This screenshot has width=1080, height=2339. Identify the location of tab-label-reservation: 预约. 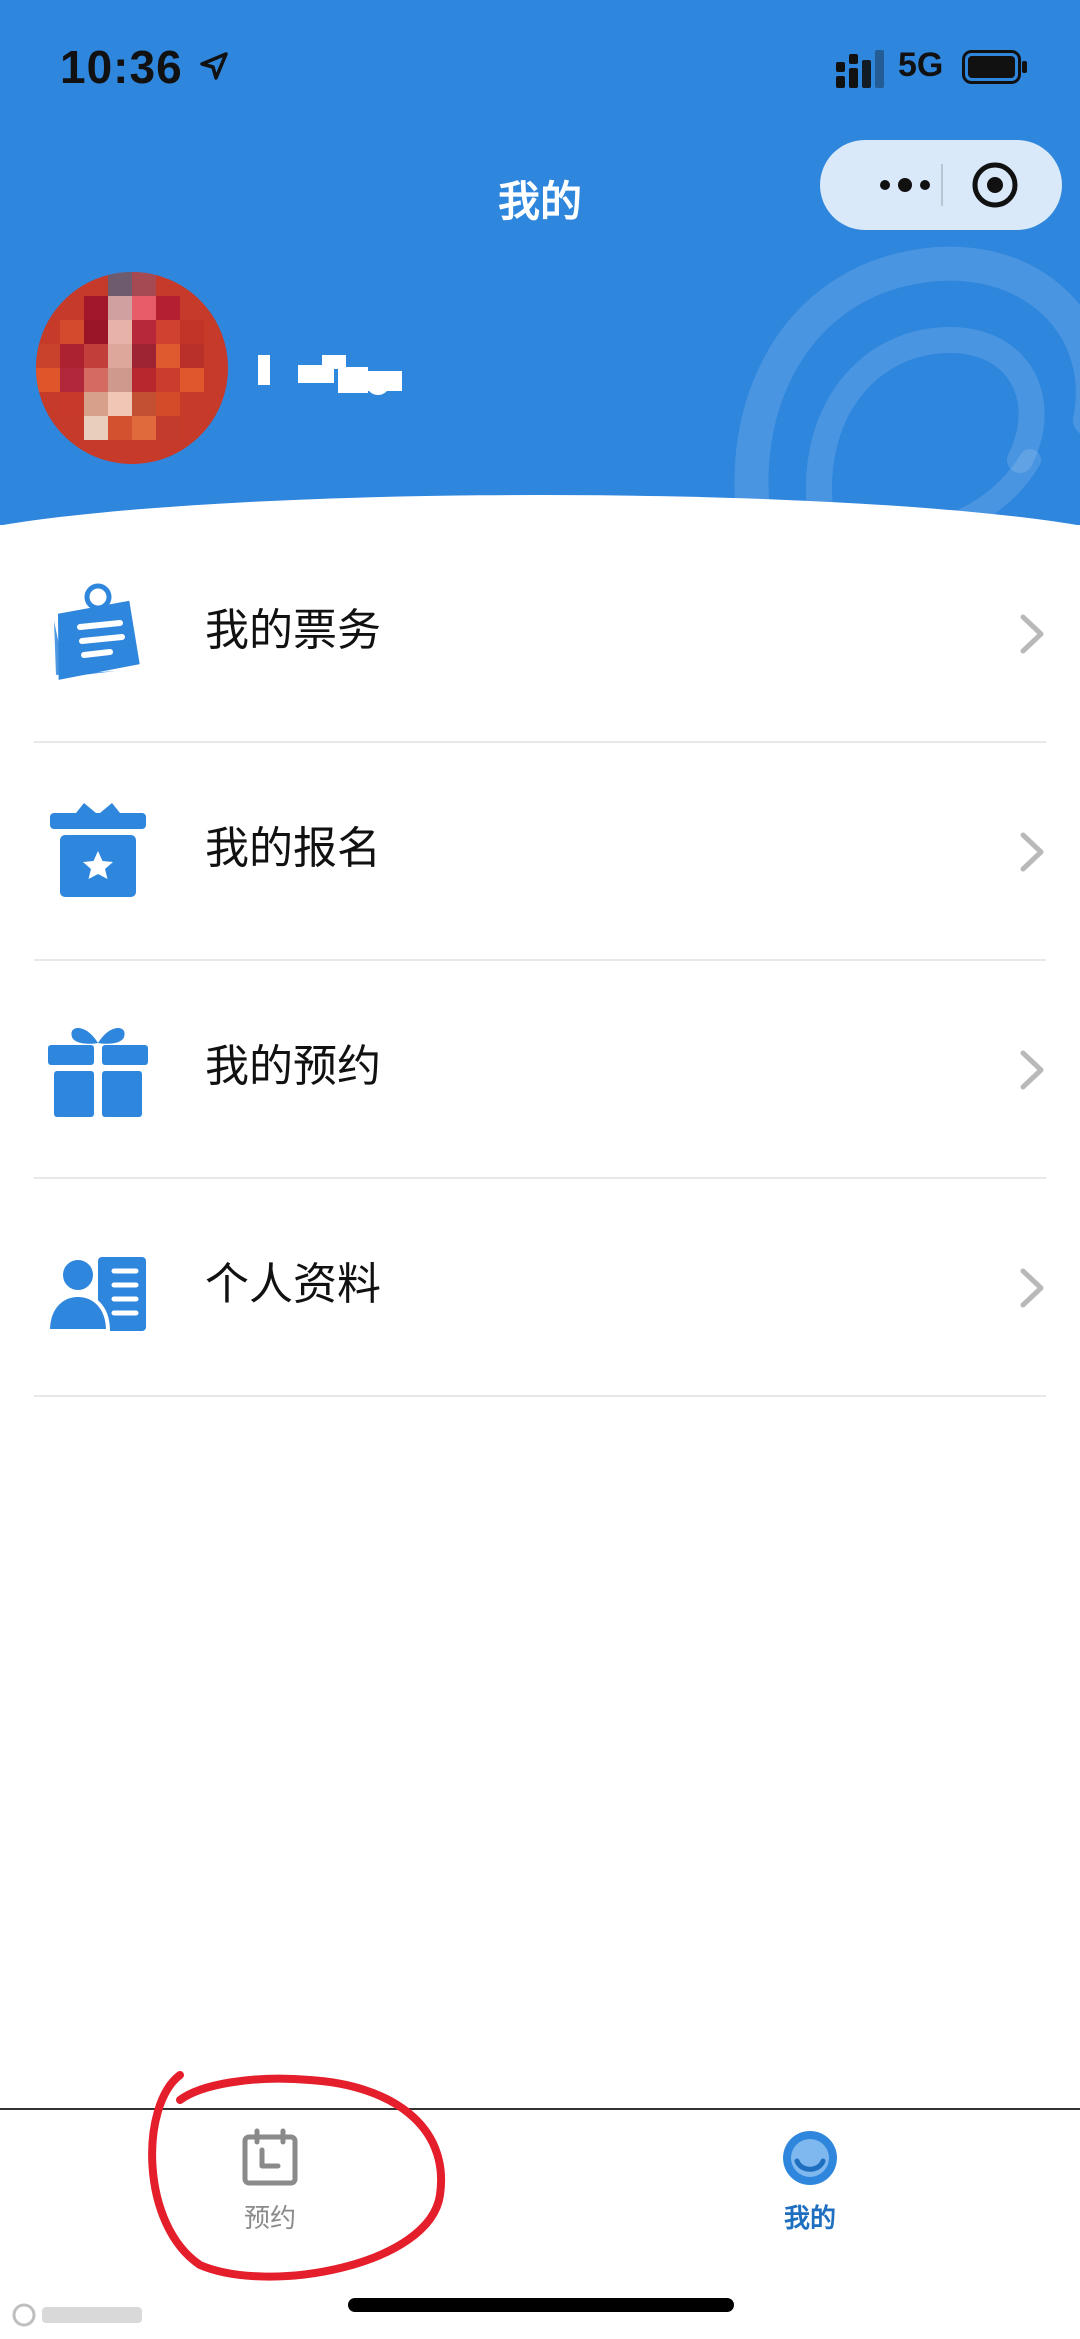
(269, 2219).